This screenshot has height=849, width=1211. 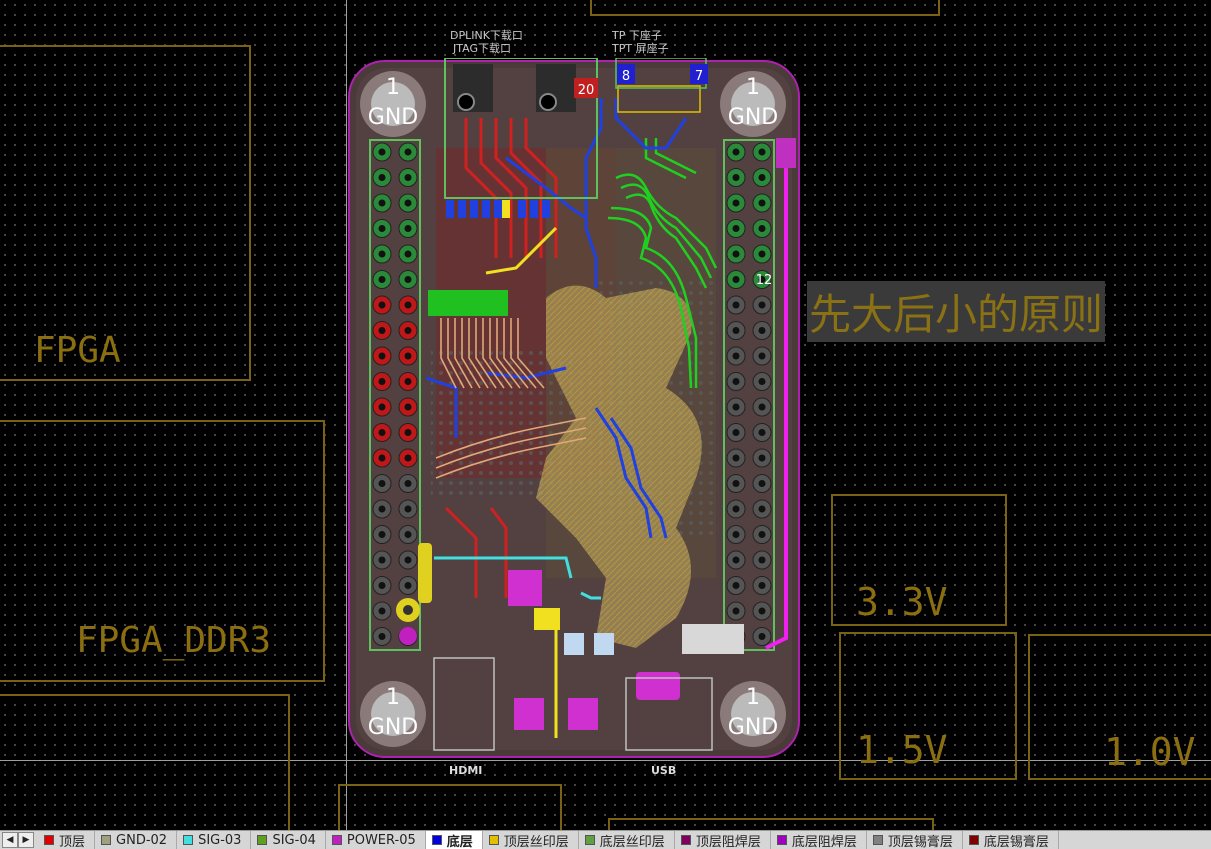 I want to click on hole-br-pin: 1, so click(x=753, y=697).